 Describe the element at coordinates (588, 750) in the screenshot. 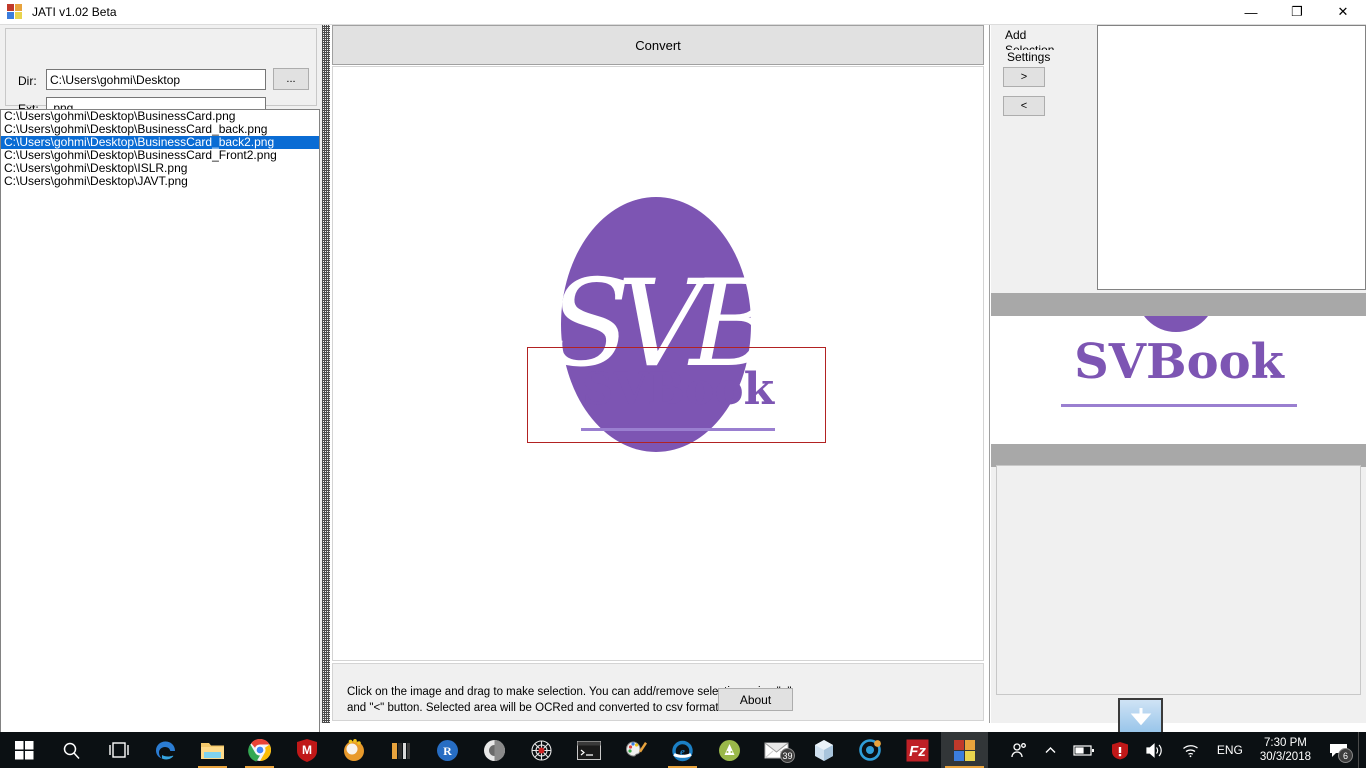

I see `command-prompt-icon` at that location.